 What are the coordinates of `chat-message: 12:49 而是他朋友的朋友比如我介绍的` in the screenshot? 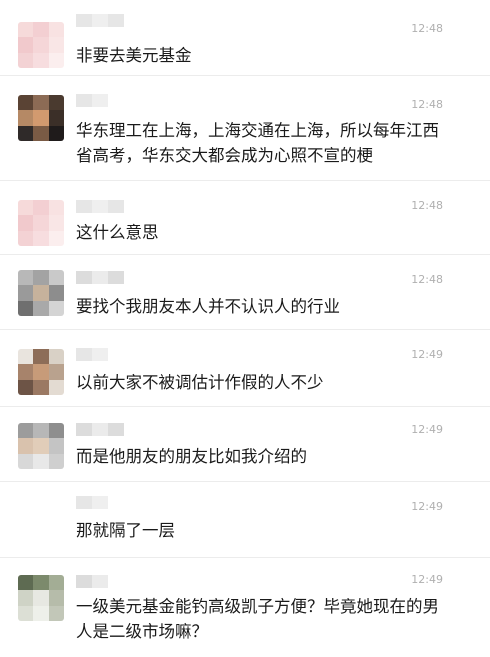 It's located at (245, 444).